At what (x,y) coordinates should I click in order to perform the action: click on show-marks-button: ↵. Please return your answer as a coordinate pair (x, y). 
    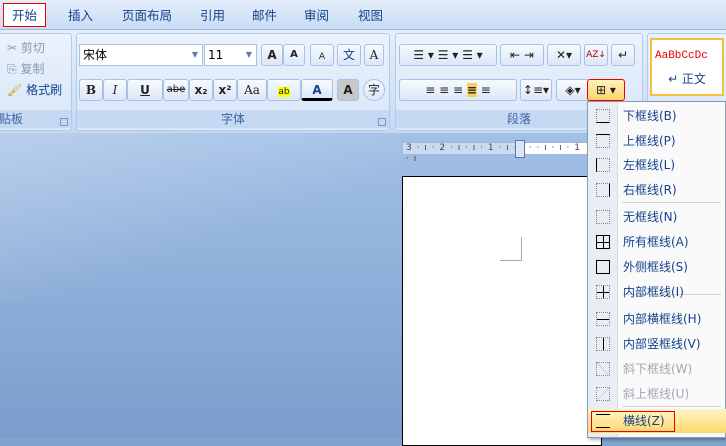
    Looking at the image, I should click on (623, 55).